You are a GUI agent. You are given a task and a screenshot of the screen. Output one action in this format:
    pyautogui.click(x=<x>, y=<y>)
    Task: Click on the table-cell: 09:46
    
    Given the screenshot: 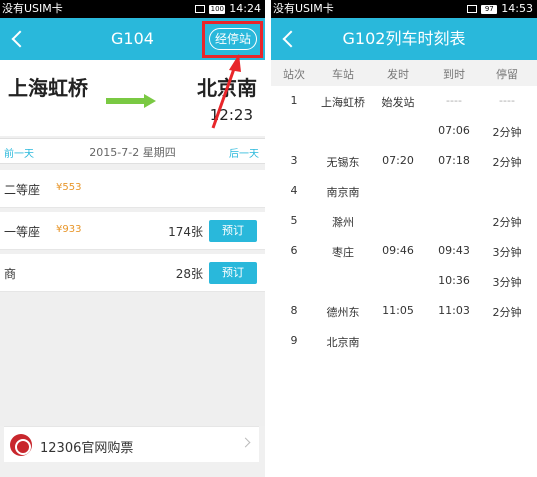 What is the action you would take?
    pyautogui.click(x=398, y=250)
    